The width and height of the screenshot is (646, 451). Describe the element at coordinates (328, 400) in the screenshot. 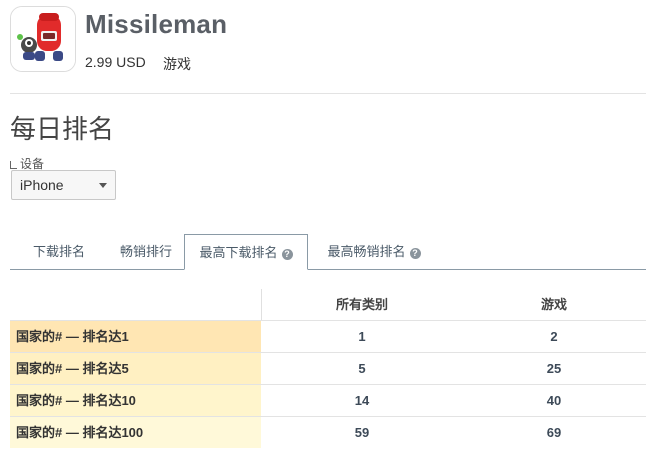

I see `table-row: 国家的# — 排名达10 14 40` at that location.